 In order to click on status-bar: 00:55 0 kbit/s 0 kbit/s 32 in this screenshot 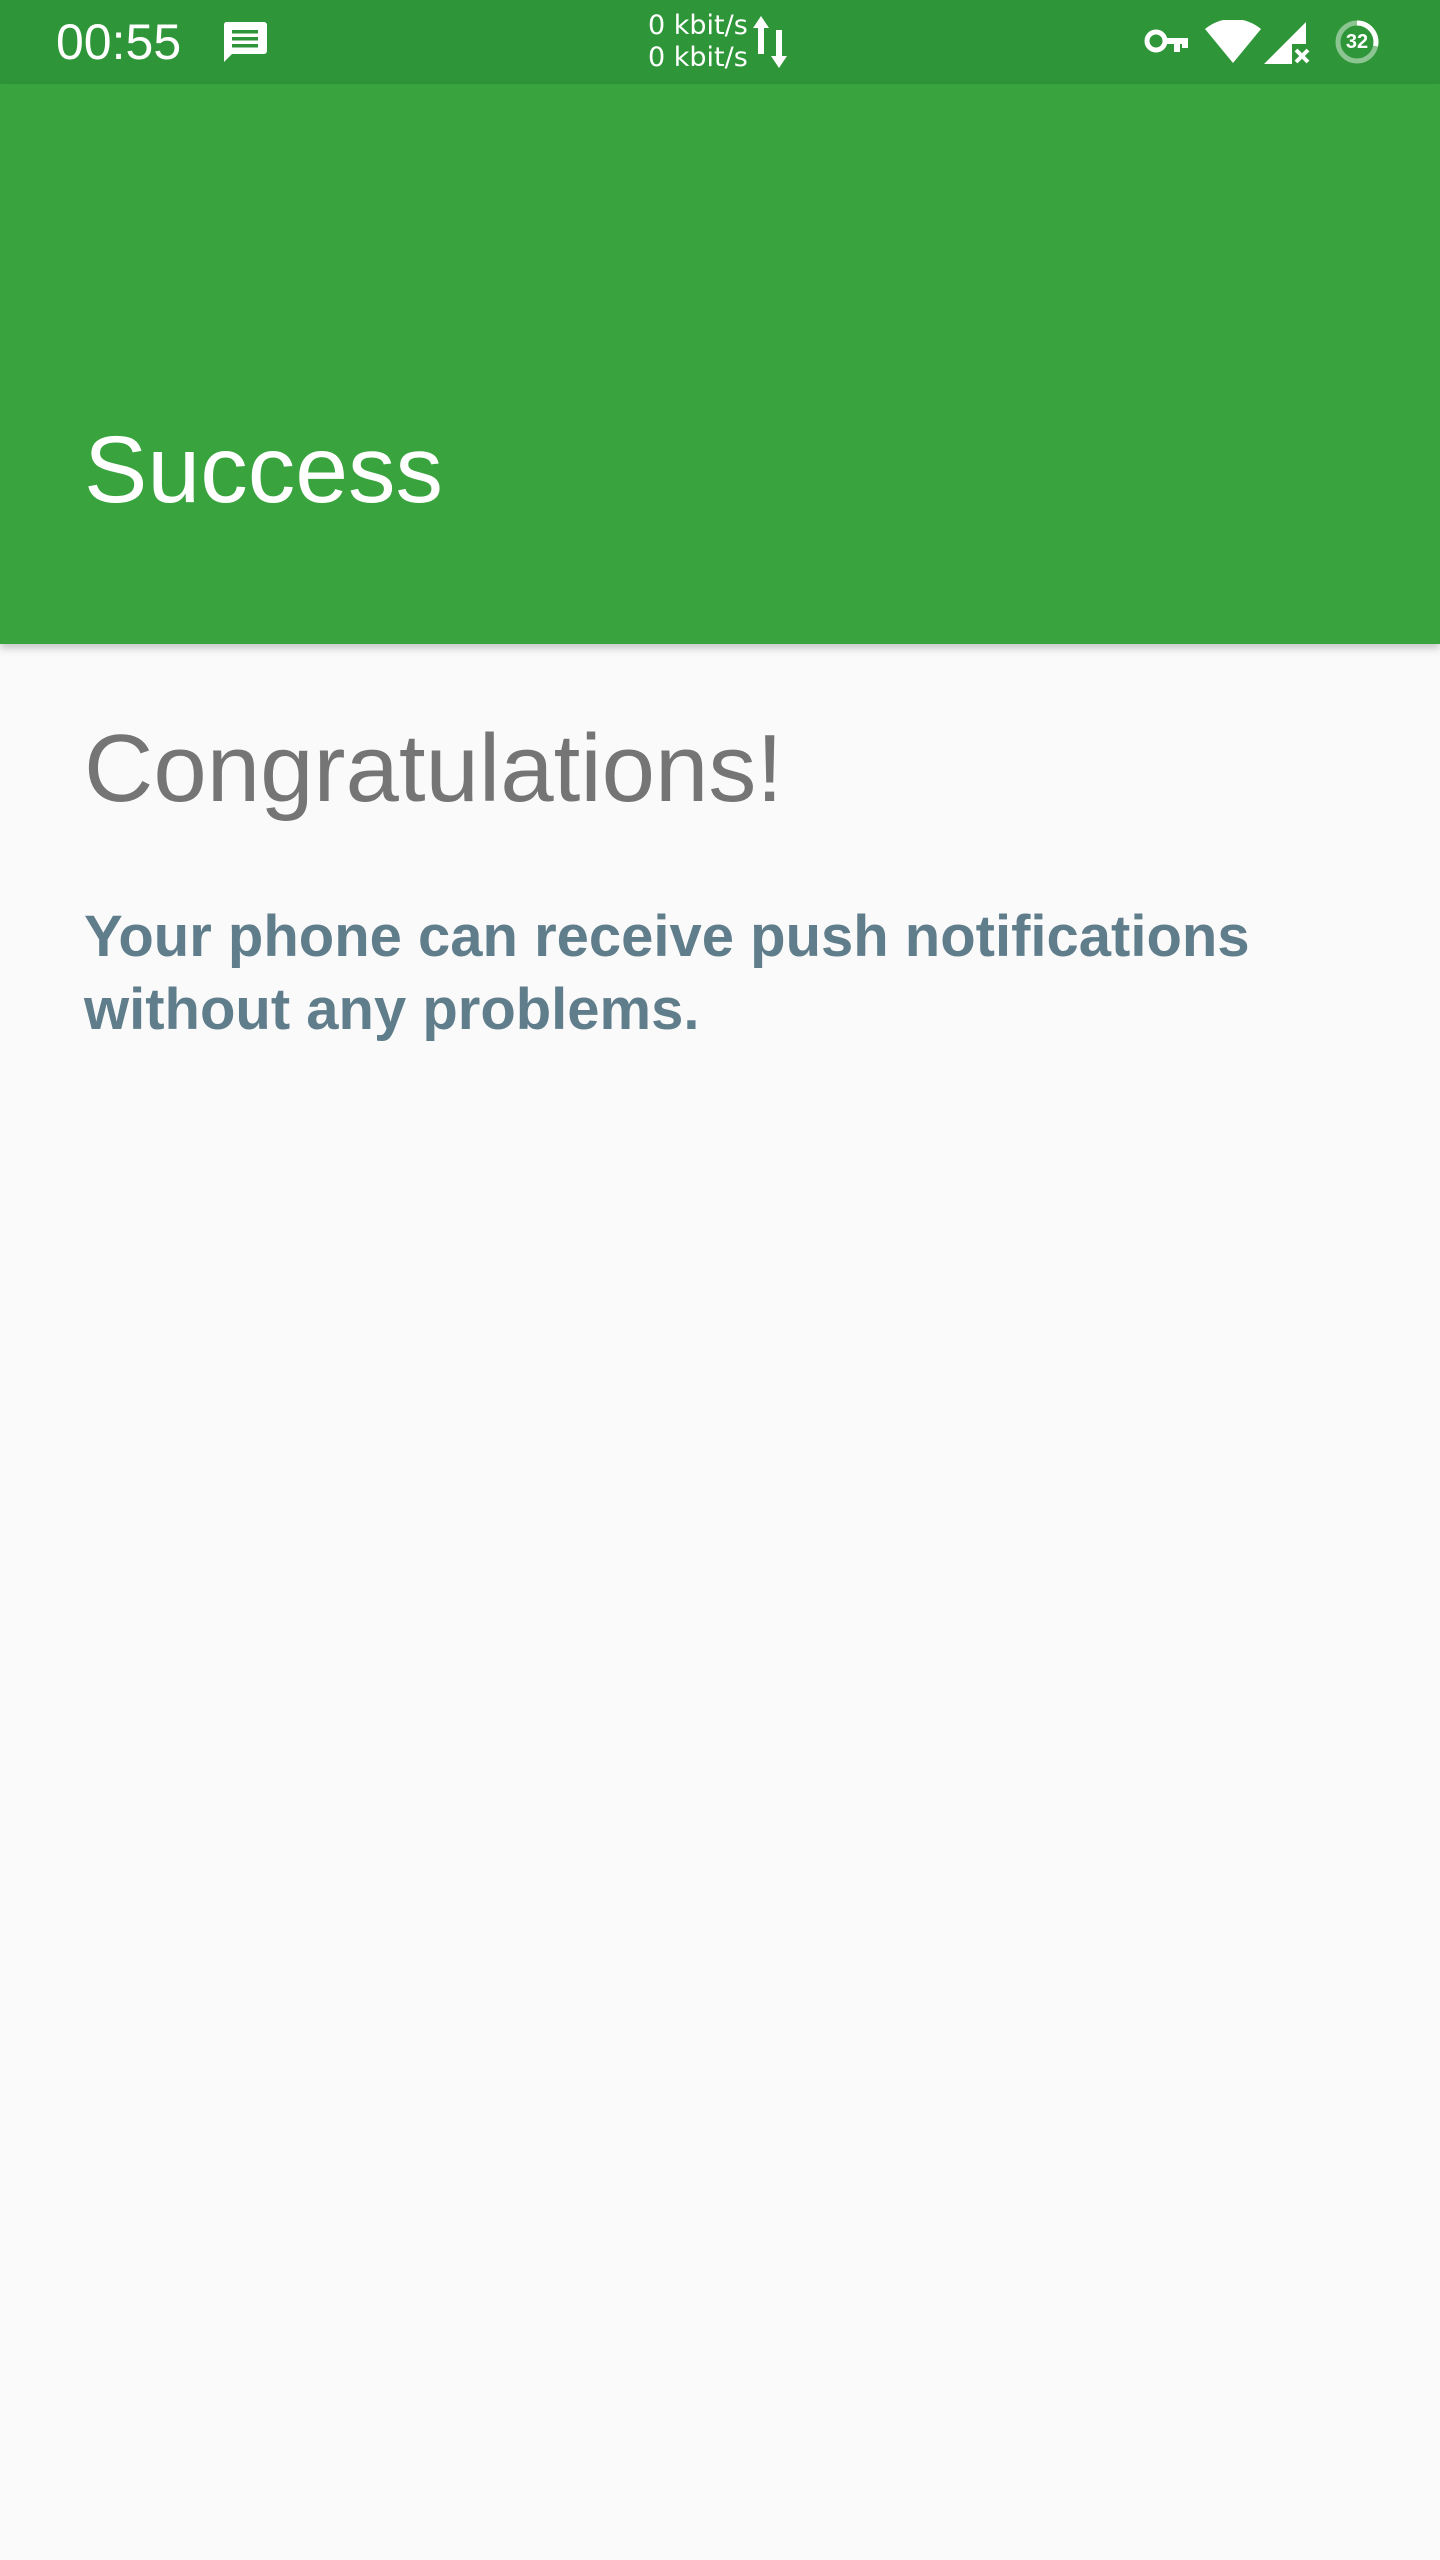, I will do `click(720, 42)`.